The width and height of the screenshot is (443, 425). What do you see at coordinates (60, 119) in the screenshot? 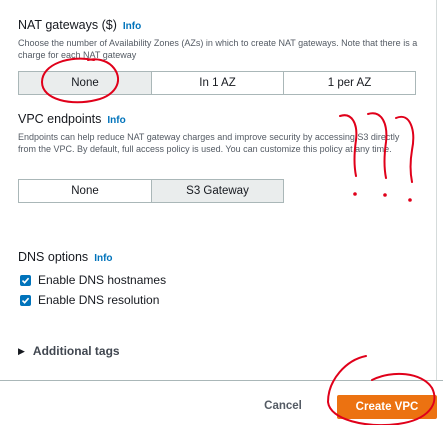
I see `vpc-endpoints-title: VPC endpoints` at bounding box center [60, 119].